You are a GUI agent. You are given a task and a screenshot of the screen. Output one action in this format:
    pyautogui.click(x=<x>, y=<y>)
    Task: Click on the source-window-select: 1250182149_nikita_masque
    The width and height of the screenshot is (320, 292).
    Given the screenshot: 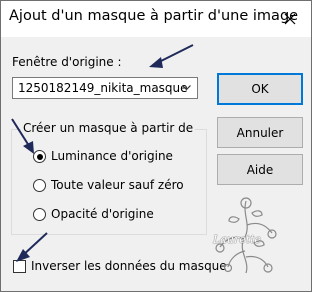 What is the action you would take?
    pyautogui.click(x=105, y=88)
    